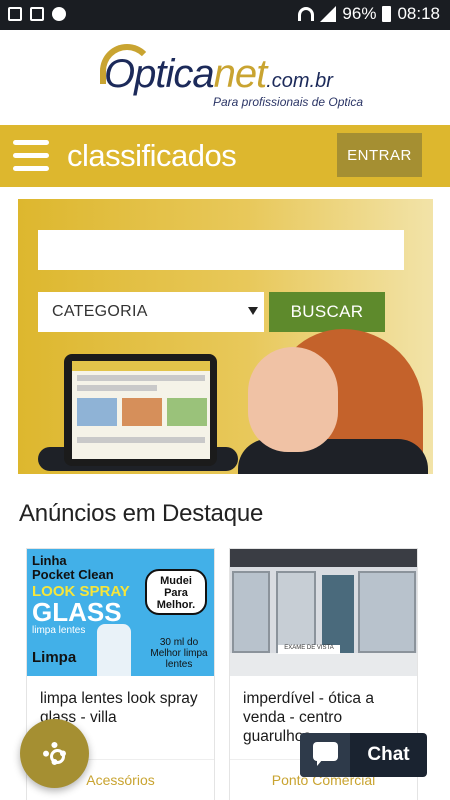  I want to click on login-button: ENTRAR, so click(379, 155).